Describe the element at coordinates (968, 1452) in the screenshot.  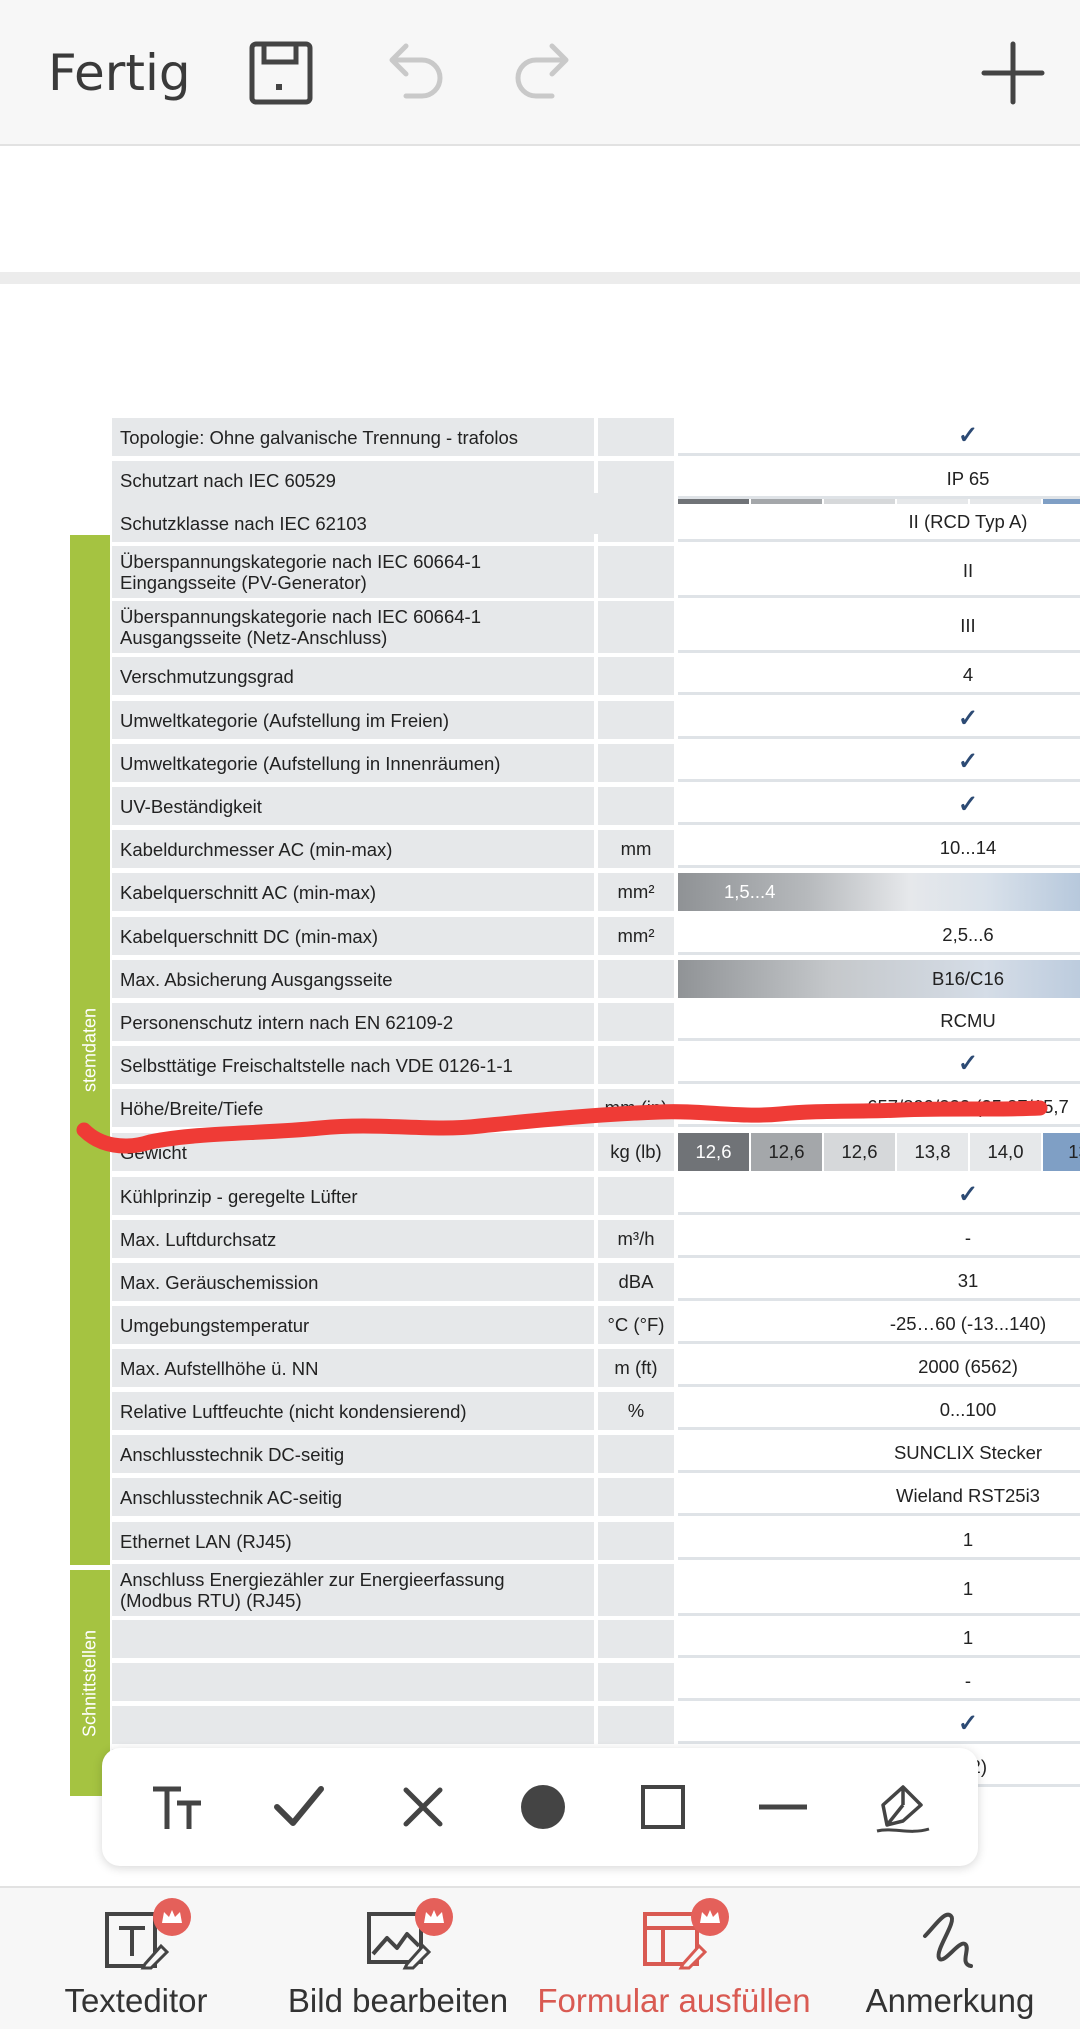
I see `value-text: SUNCLIX Stecker` at that location.